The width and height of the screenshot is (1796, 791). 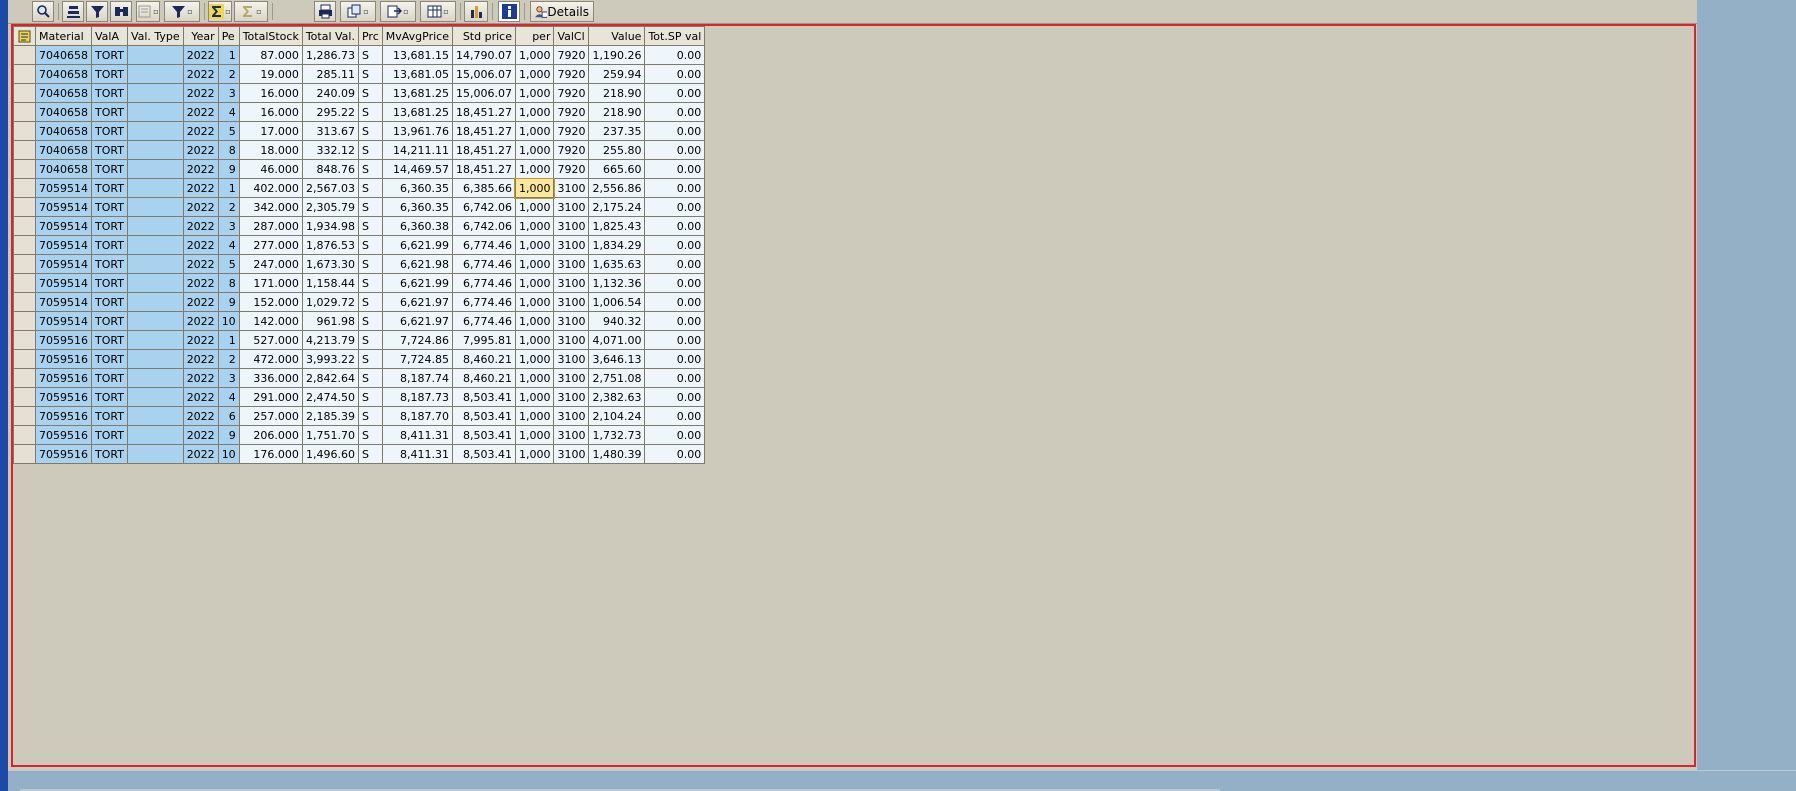 What do you see at coordinates (617, 454) in the screenshot?
I see `table-cell: 1,480.39` at bounding box center [617, 454].